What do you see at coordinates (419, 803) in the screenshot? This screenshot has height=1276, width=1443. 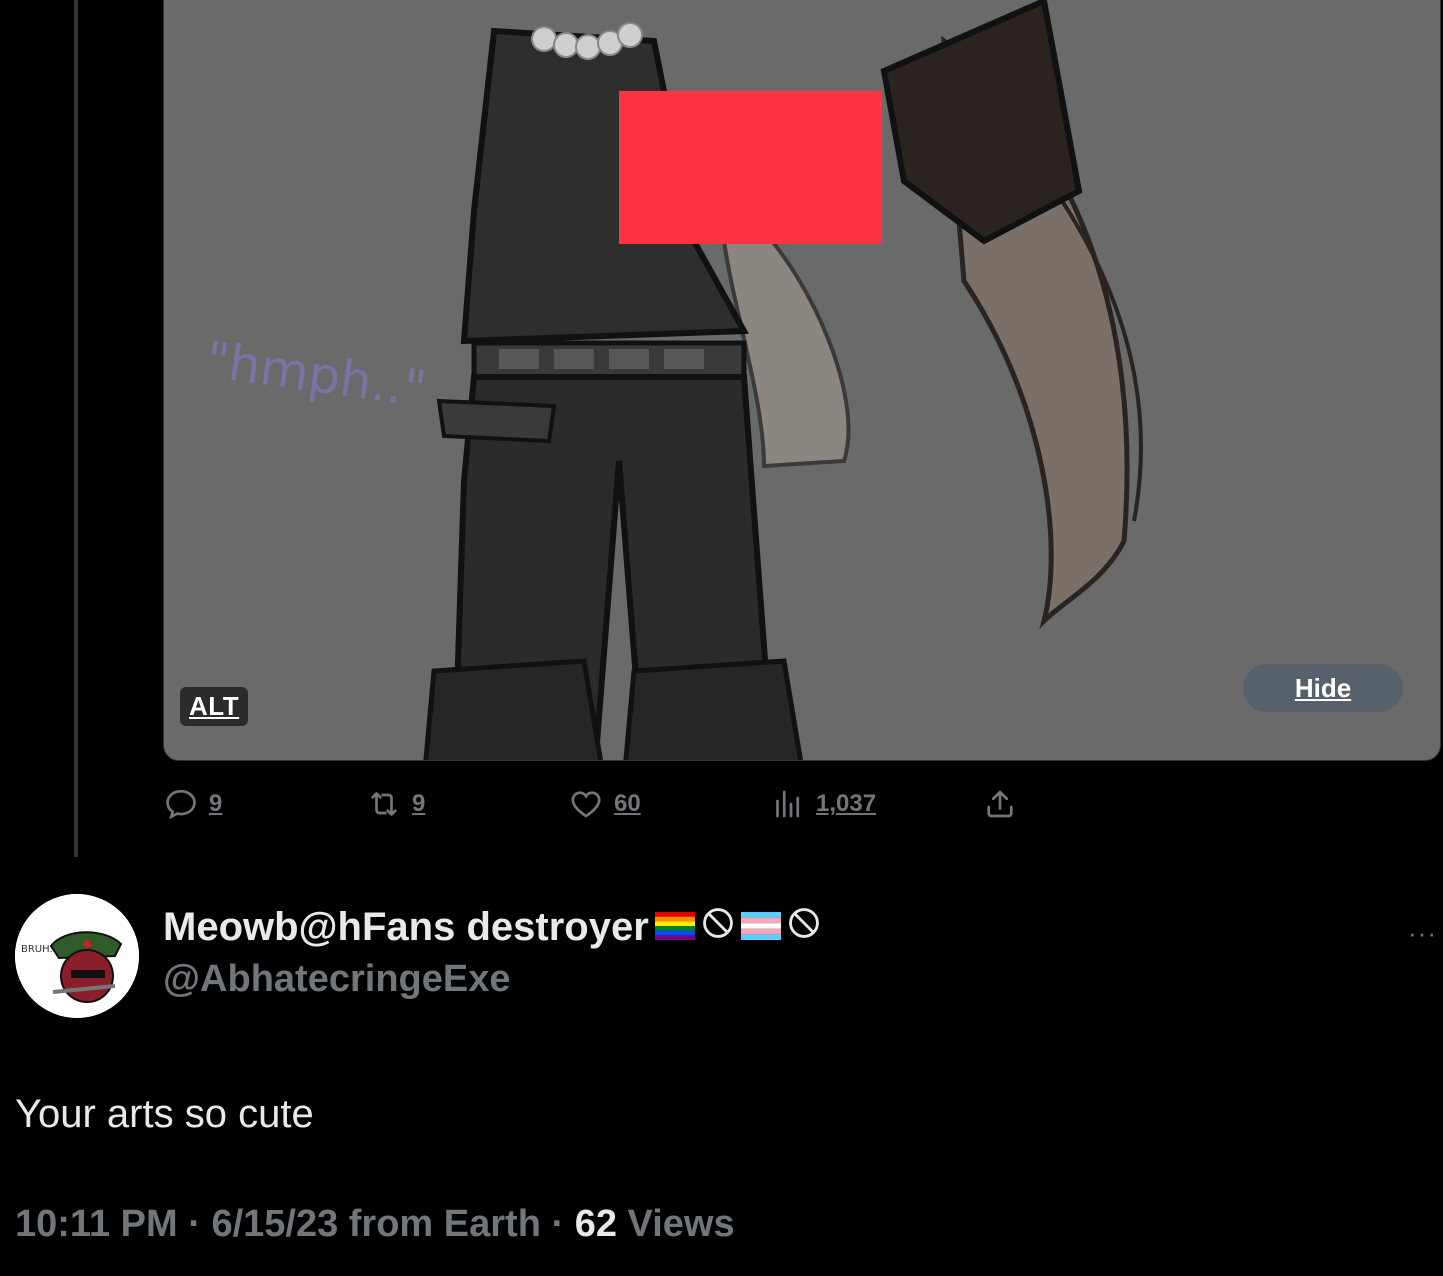 I see `repost-count: 9` at bounding box center [419, 803].